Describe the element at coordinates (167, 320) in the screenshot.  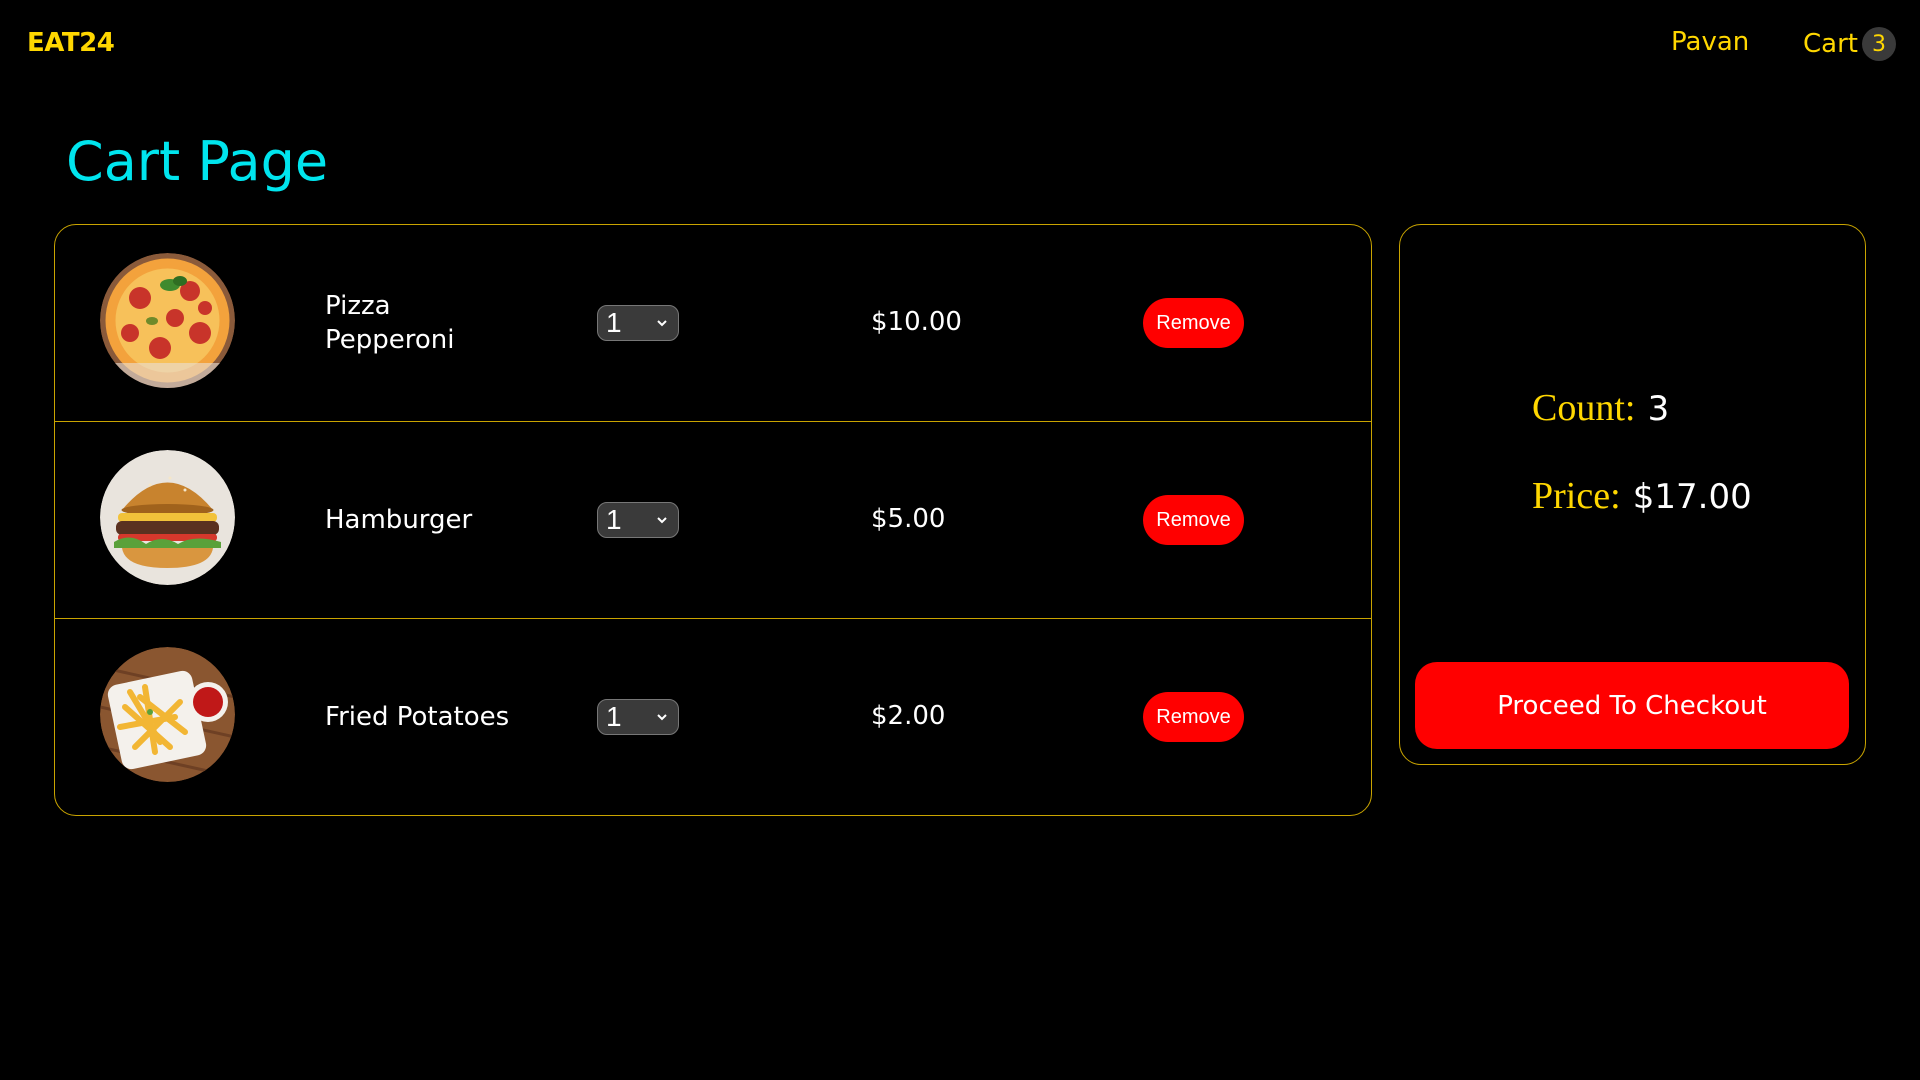
I see `pizza-image` at that location.